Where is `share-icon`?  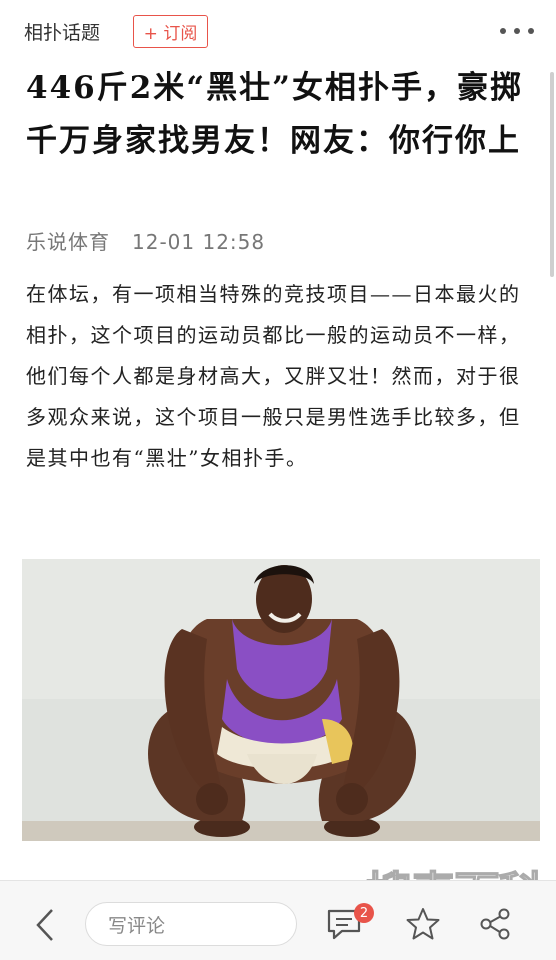 share-icon is located at coordinates (495, 924).